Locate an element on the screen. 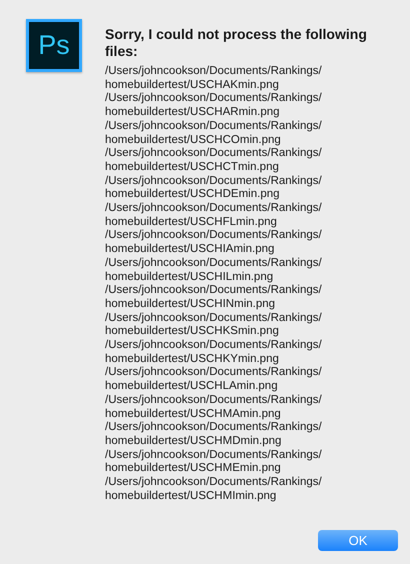 Image resolution: width=410 pixels, height=564 pixels. dialog-title: Sorry, I could not process the following files: is located at coordinates (236, 43).